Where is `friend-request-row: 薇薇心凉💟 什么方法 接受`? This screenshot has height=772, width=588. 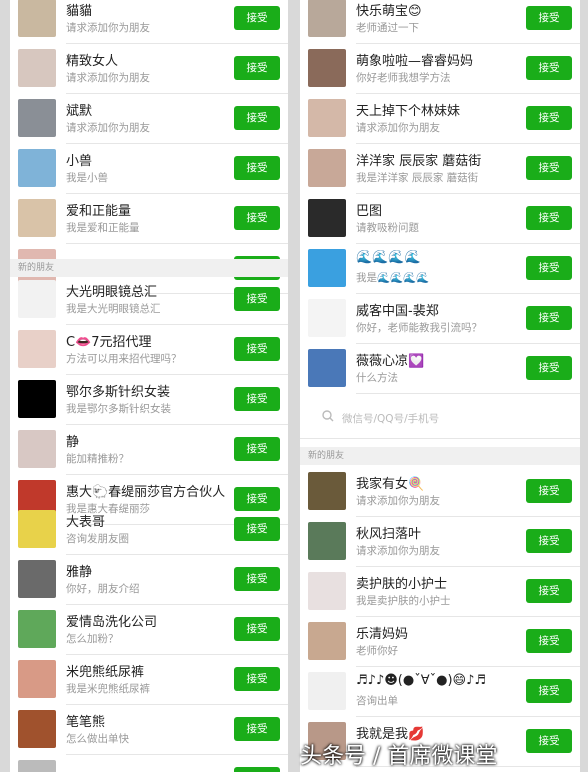
friend-request-row: 薇薇心凉💟 什么方法 接受 is located at coordinates (440, 369).